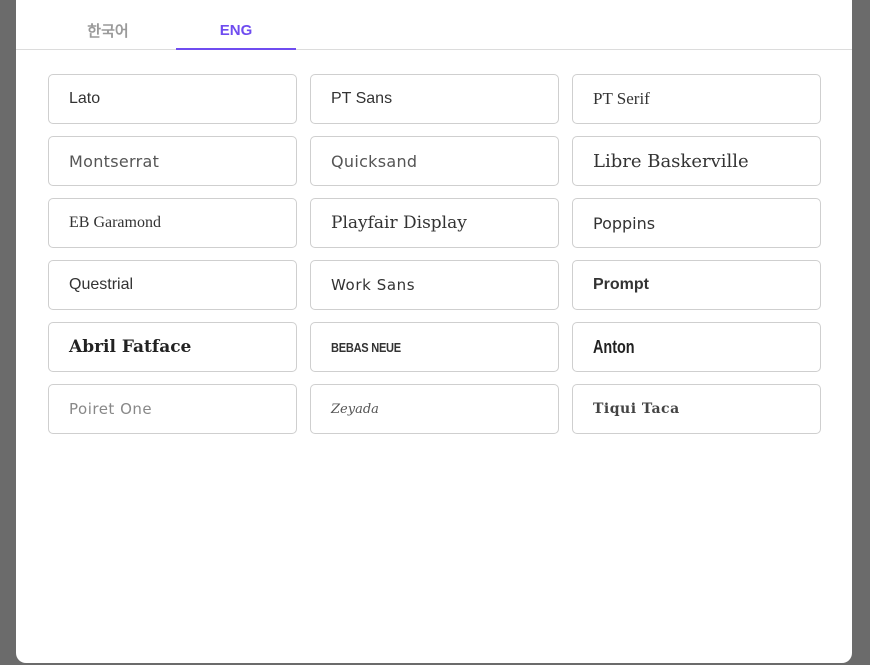 This screenshot has height=665, width=870. Describe the element at coordinates (434, 161) in the screenshot. I see `font-option-quicksand: Quicksand` at that location.